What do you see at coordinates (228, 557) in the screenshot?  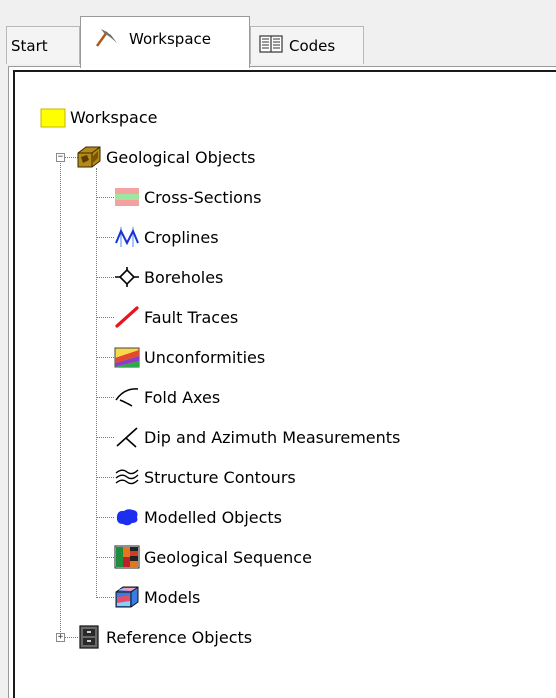 I see `tree-node-label: Geological Sequence` at bounding box center [228, 557].